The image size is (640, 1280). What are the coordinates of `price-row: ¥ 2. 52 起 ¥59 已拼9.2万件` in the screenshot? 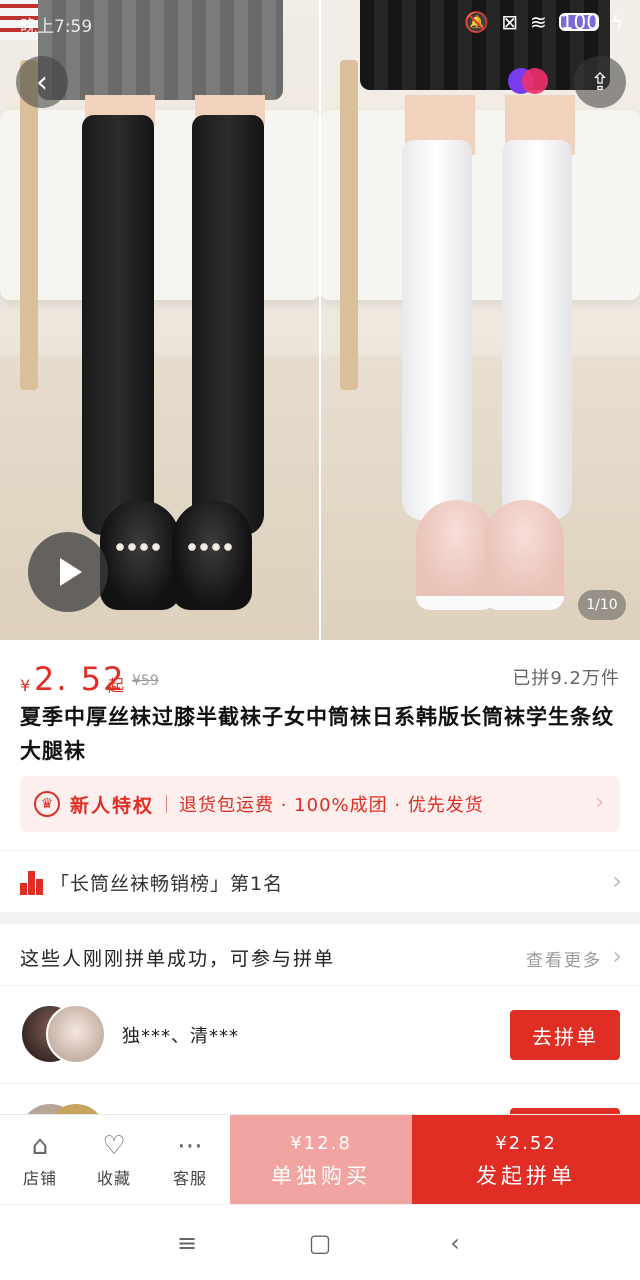 It's located at (320, 680).